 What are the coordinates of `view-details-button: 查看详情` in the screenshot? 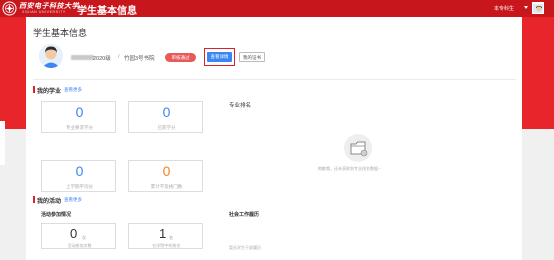 It's located at (219, 57).